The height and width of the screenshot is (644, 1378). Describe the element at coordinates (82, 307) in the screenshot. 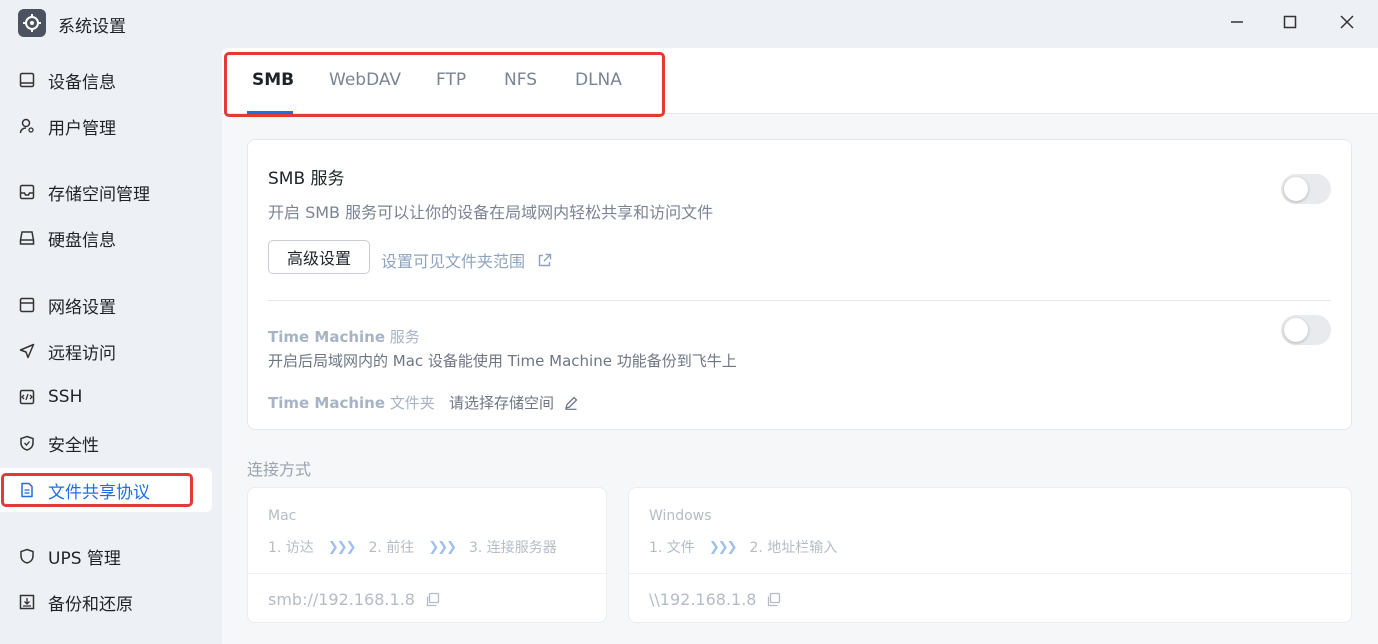

I see `sidebar-item-label: 网络设置` at that location.